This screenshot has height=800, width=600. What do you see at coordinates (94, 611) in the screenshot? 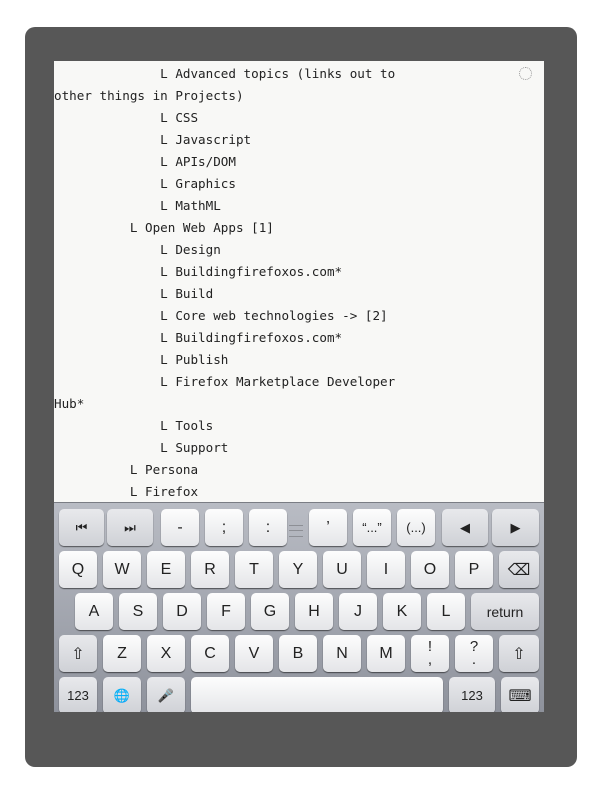
I see `key-a: A` at bounding box center [94, 611].